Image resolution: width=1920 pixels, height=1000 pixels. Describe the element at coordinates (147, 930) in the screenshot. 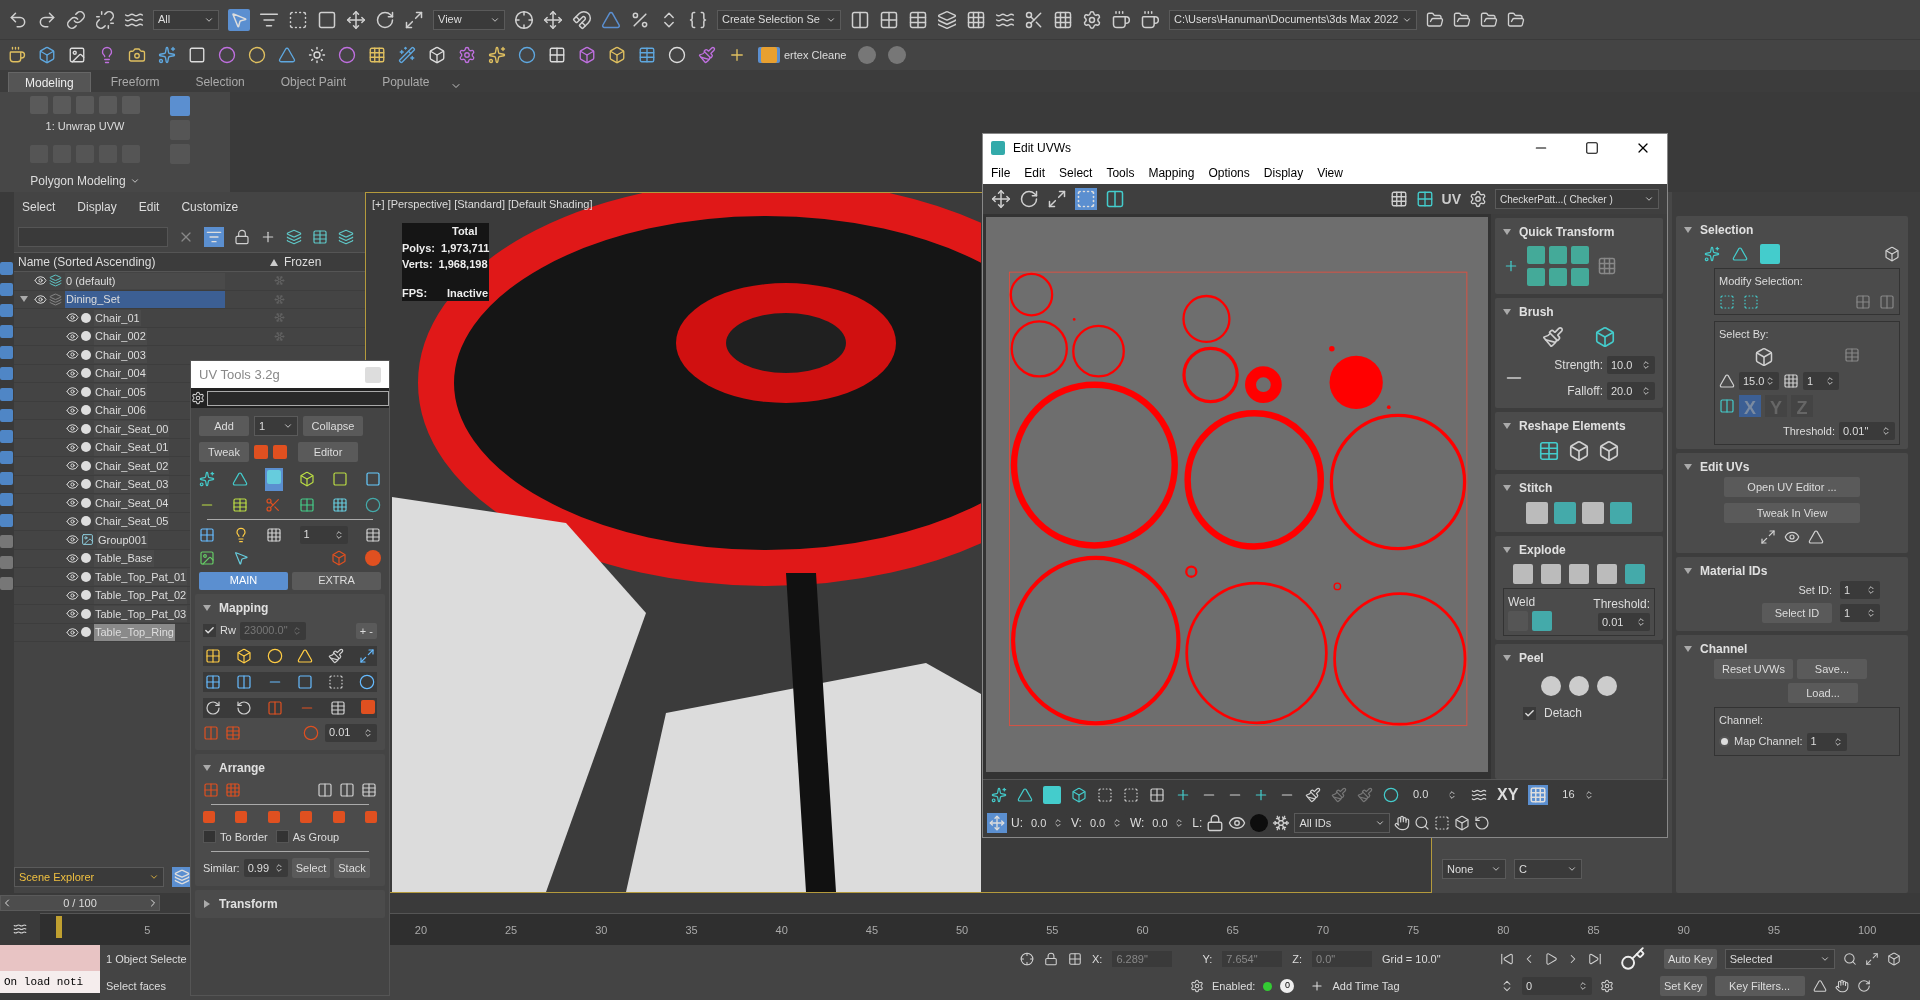

I see `frame-number: 5` at that location.